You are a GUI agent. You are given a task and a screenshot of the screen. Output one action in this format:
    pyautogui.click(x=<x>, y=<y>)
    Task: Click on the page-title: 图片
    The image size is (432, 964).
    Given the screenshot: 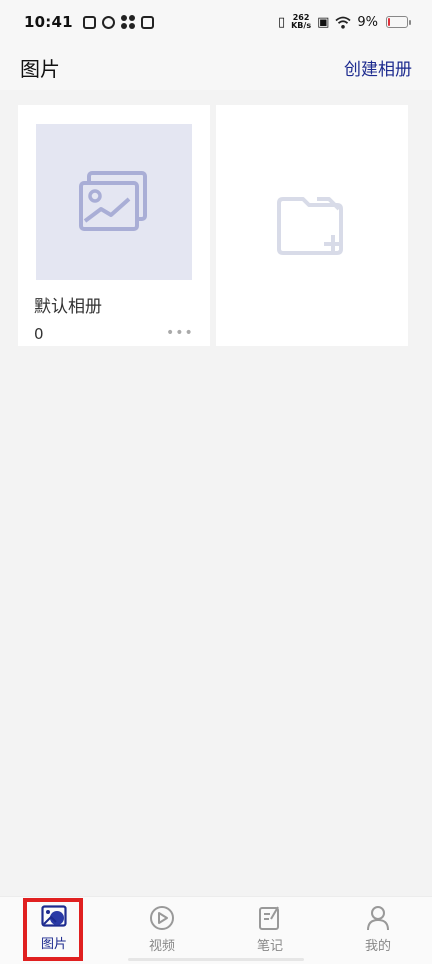 What is the action you would take?
    pyautogui.click(x=40, y=68)
    